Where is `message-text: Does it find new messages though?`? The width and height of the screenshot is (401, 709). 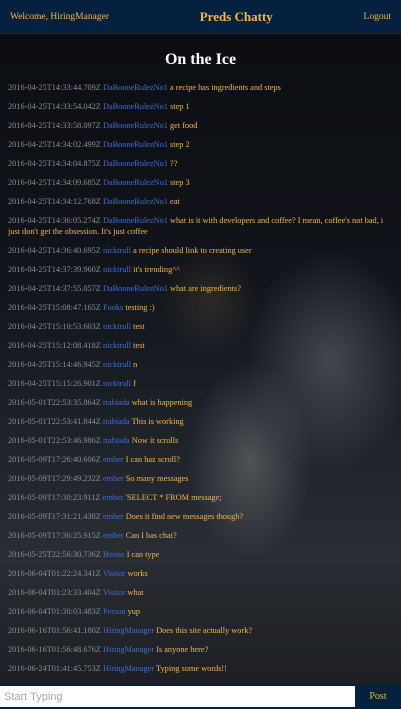 message-text: Does it find new messages though? is located at coordinates (184, 516).